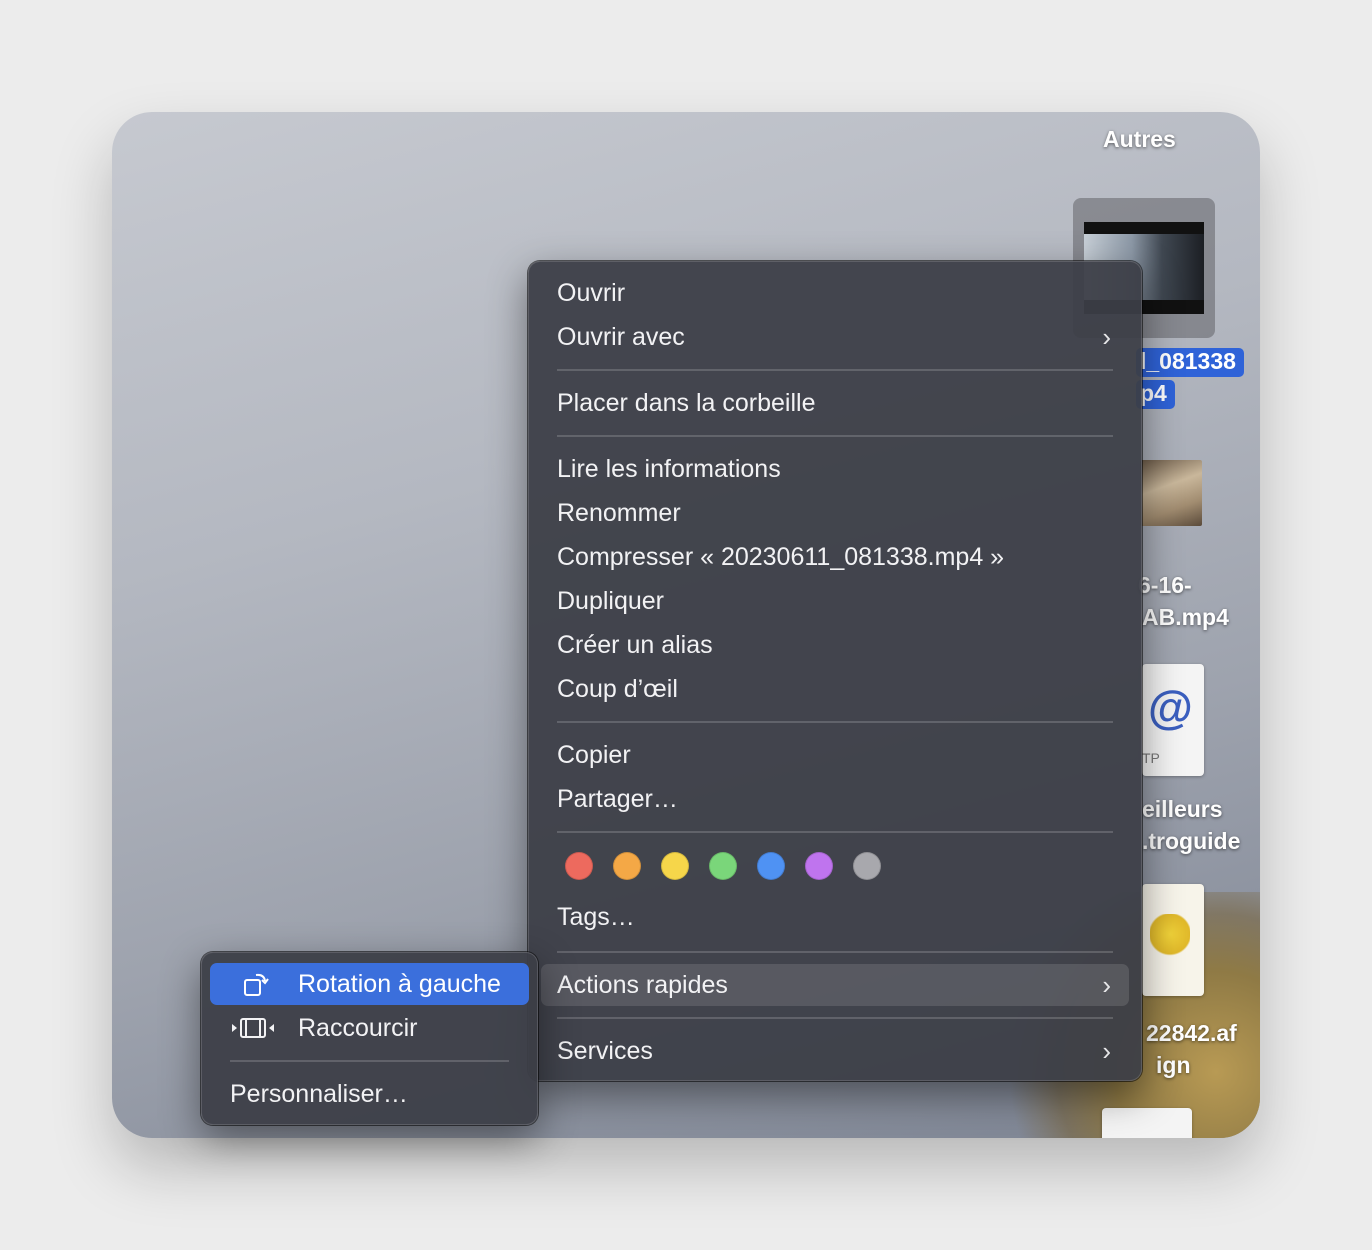 The height and width of the screenshot is (1250, 1372). What do you see at coordinates (835, 689) in the screenshot?
I see `menu-item-quick-look: Coup d’œil` at bounding box center [835, 689].